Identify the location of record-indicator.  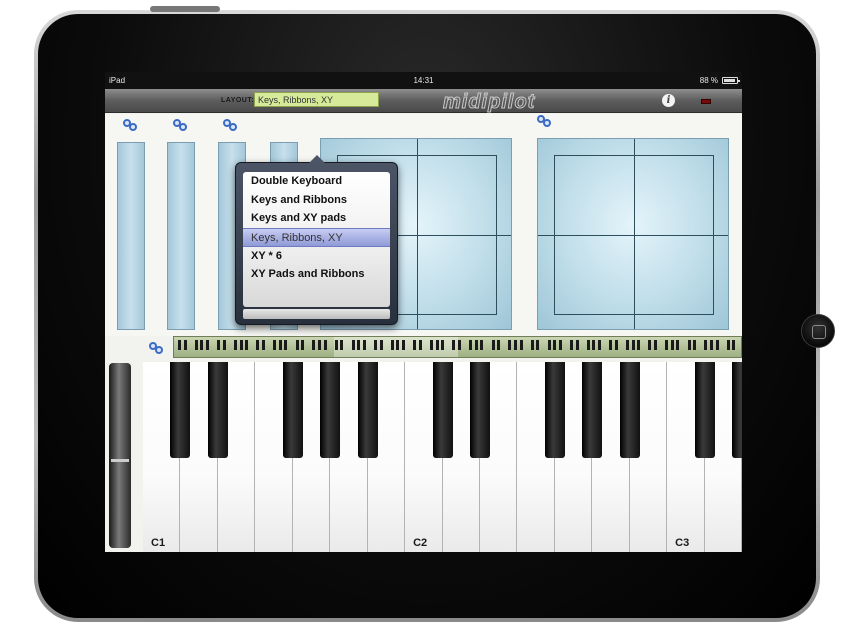
(706, 101).